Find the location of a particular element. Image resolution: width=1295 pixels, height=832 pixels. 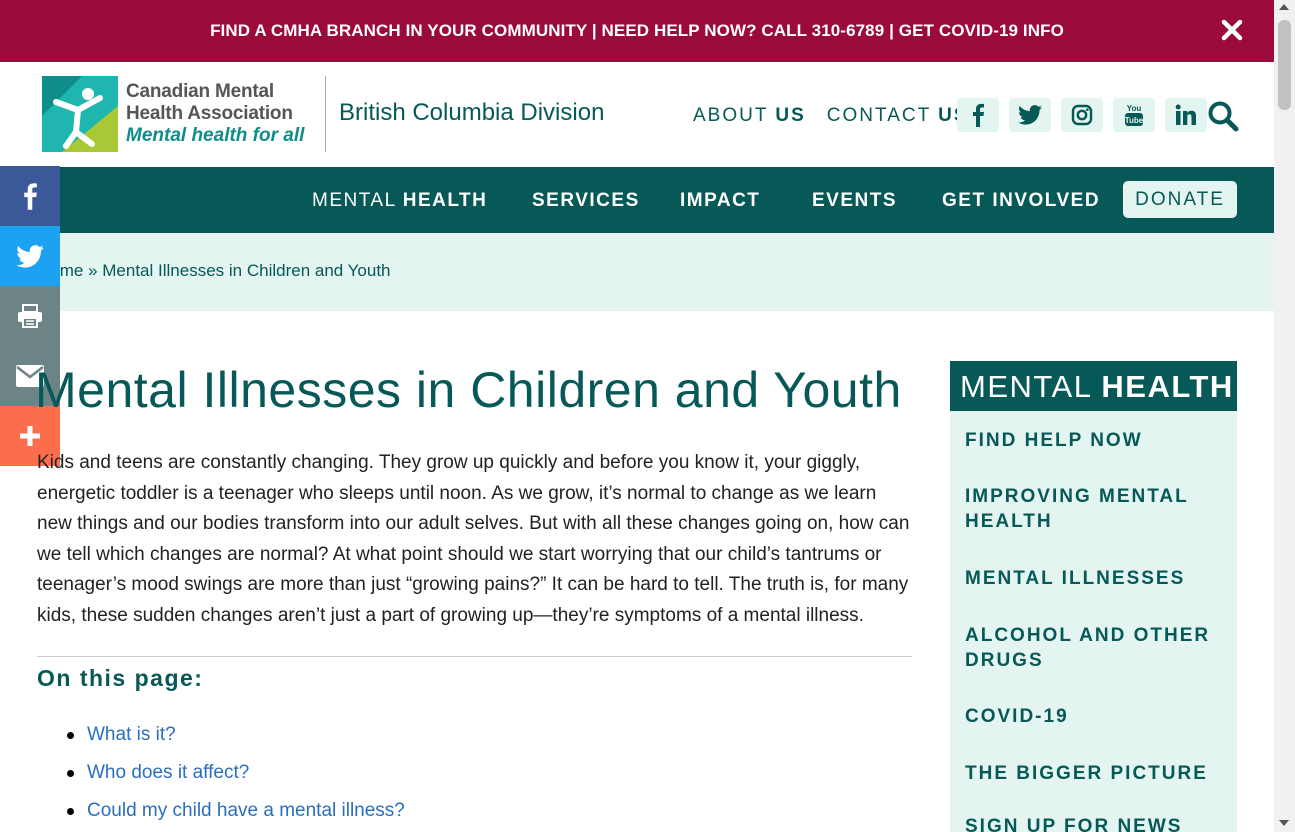

sidebar-item-alcohol-and-other-drugs: ALCOHOL AND OTHER DRUGS is located at coordinates (1095, 648).